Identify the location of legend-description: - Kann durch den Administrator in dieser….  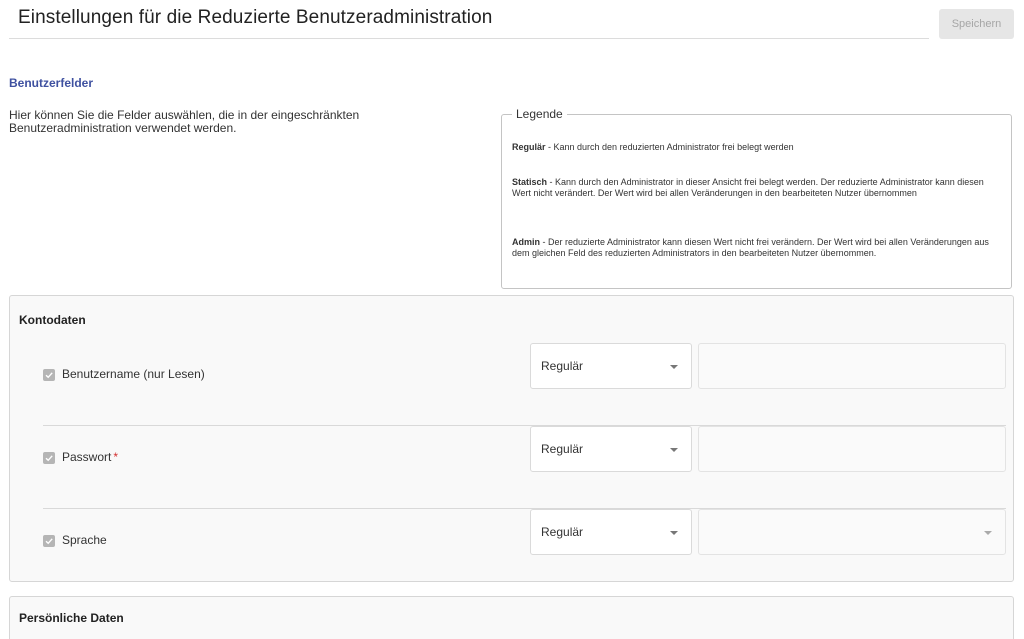
(748, 187).